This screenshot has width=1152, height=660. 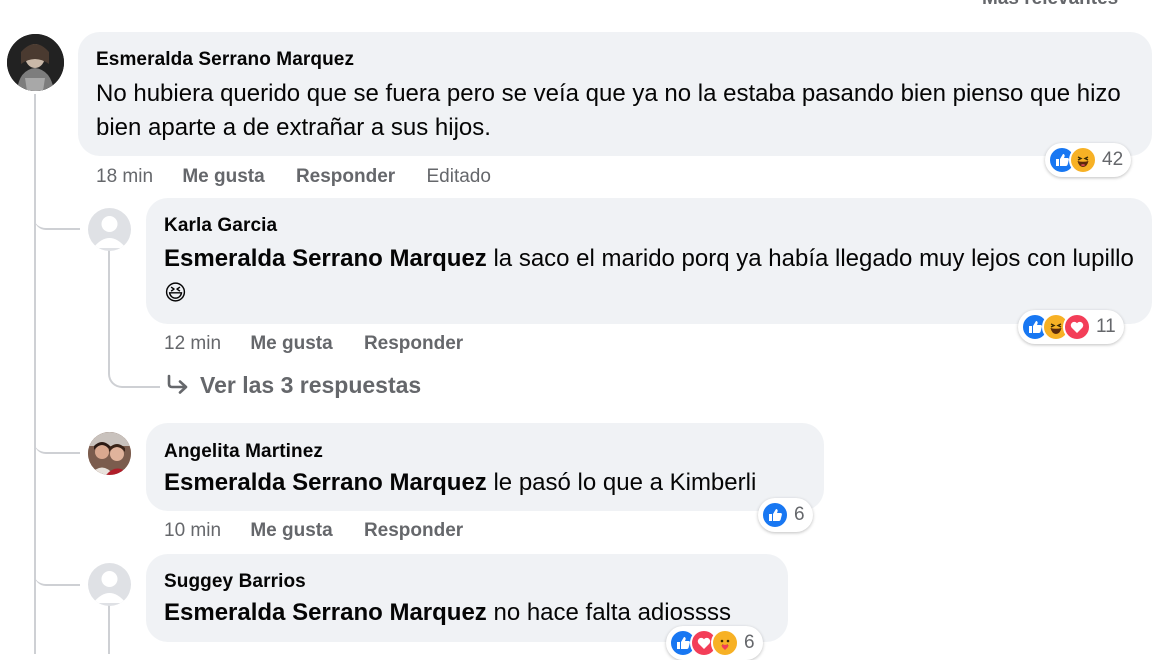 What do you see at coordinates (225, 60) in the screenshot?
I see `comment-author: Esmeralda Serrano Marquez` at bounding box center [225, 60].